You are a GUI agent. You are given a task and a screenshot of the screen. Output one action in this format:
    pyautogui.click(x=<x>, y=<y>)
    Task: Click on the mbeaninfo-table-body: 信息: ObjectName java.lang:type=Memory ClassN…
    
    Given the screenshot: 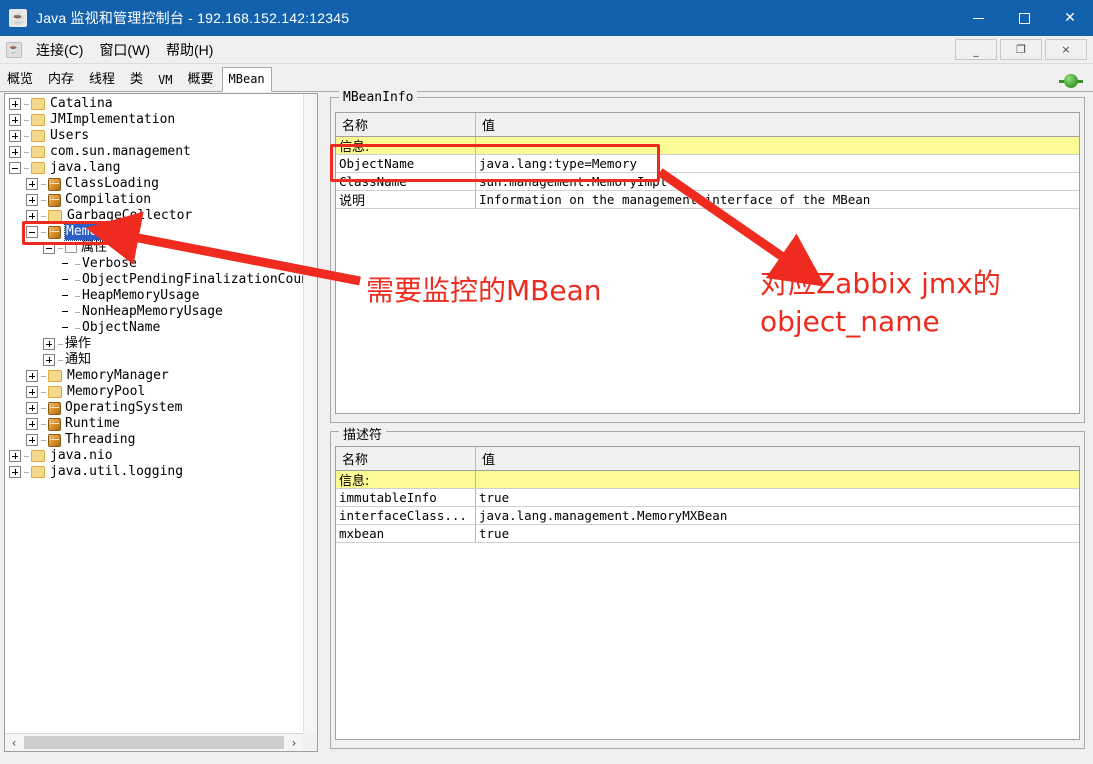 What is the action you would take?
    pyautogui.click(x=707, y=173)
    